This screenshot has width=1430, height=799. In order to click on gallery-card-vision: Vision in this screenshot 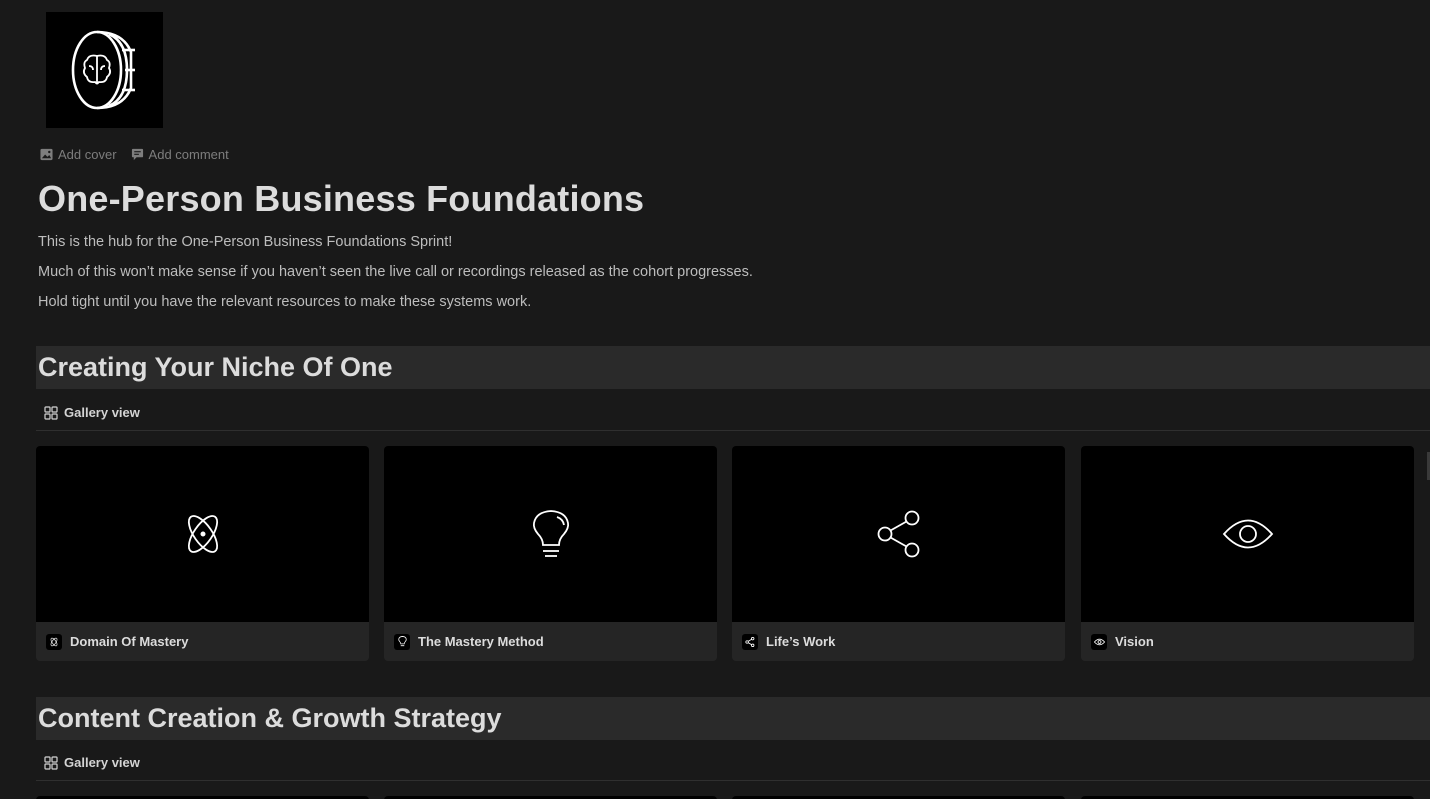, I will do `click(1247, 553)`.